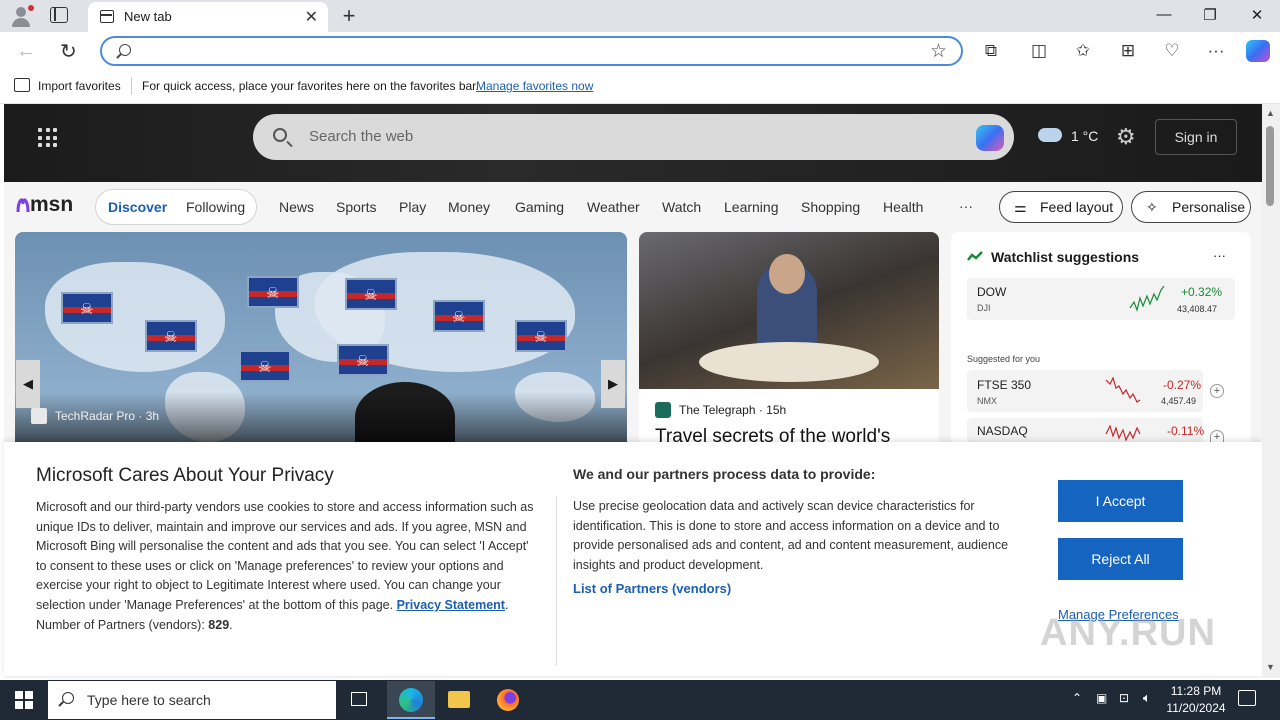  Describe the element at coordinates (539, 207) in the screenshot. I see `nav-gaming: Gaming` at that location.